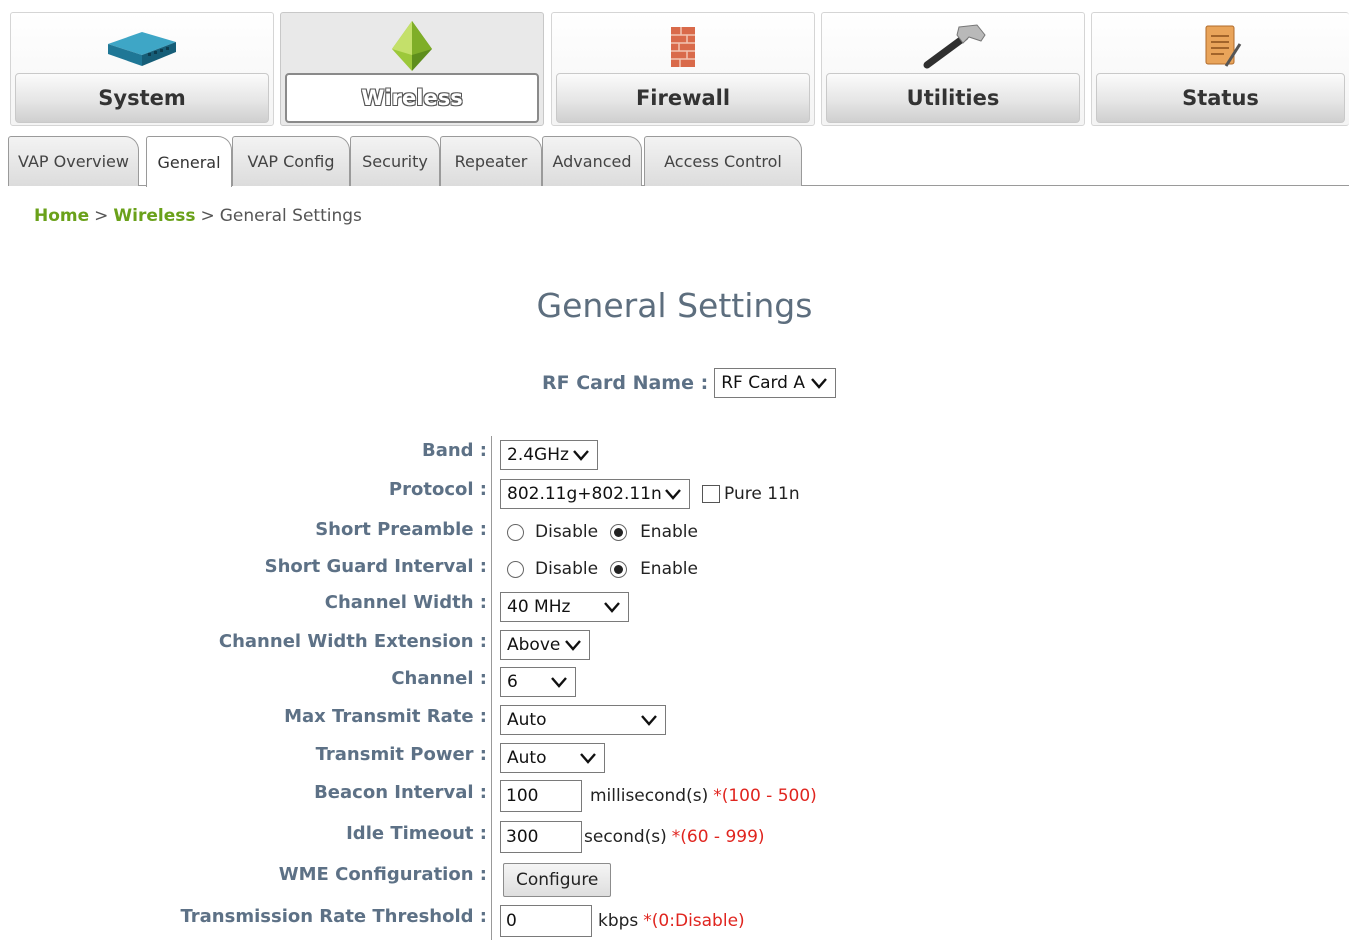 Image resolution: width=1349 pixels, height=940 pixels. I want to click on idle-timeout-row: 300 second(s) *(60 - 999), so click(632, 837).